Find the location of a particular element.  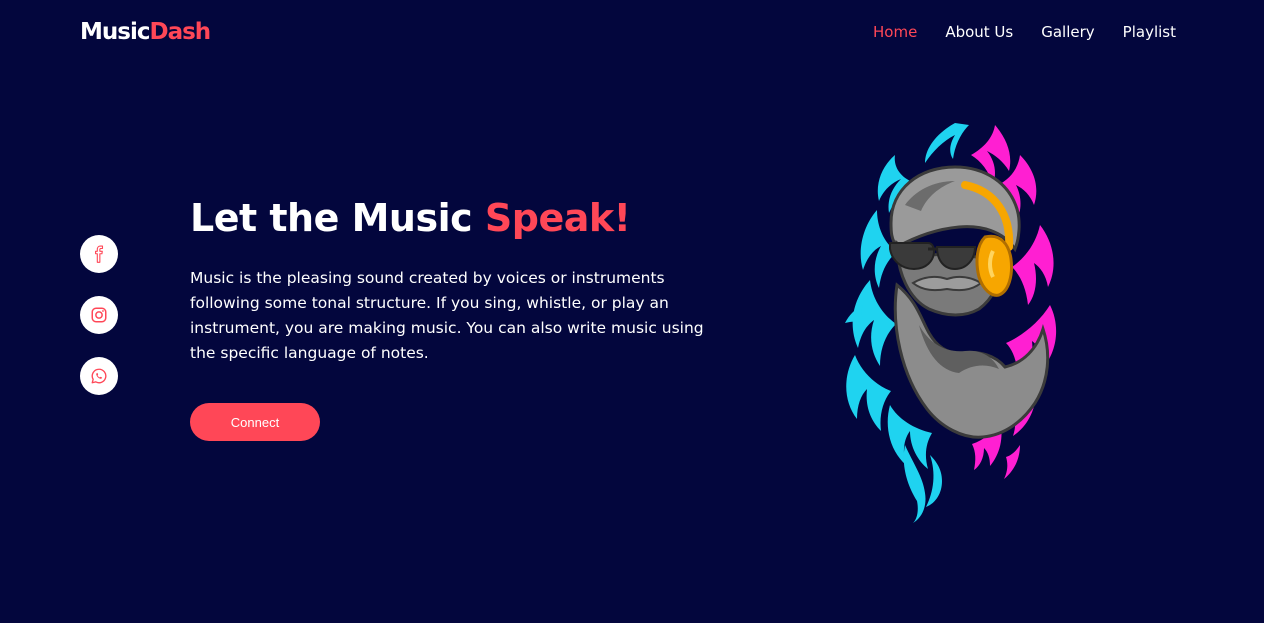

logo: MusicDash is located at coordinates (145, 32).